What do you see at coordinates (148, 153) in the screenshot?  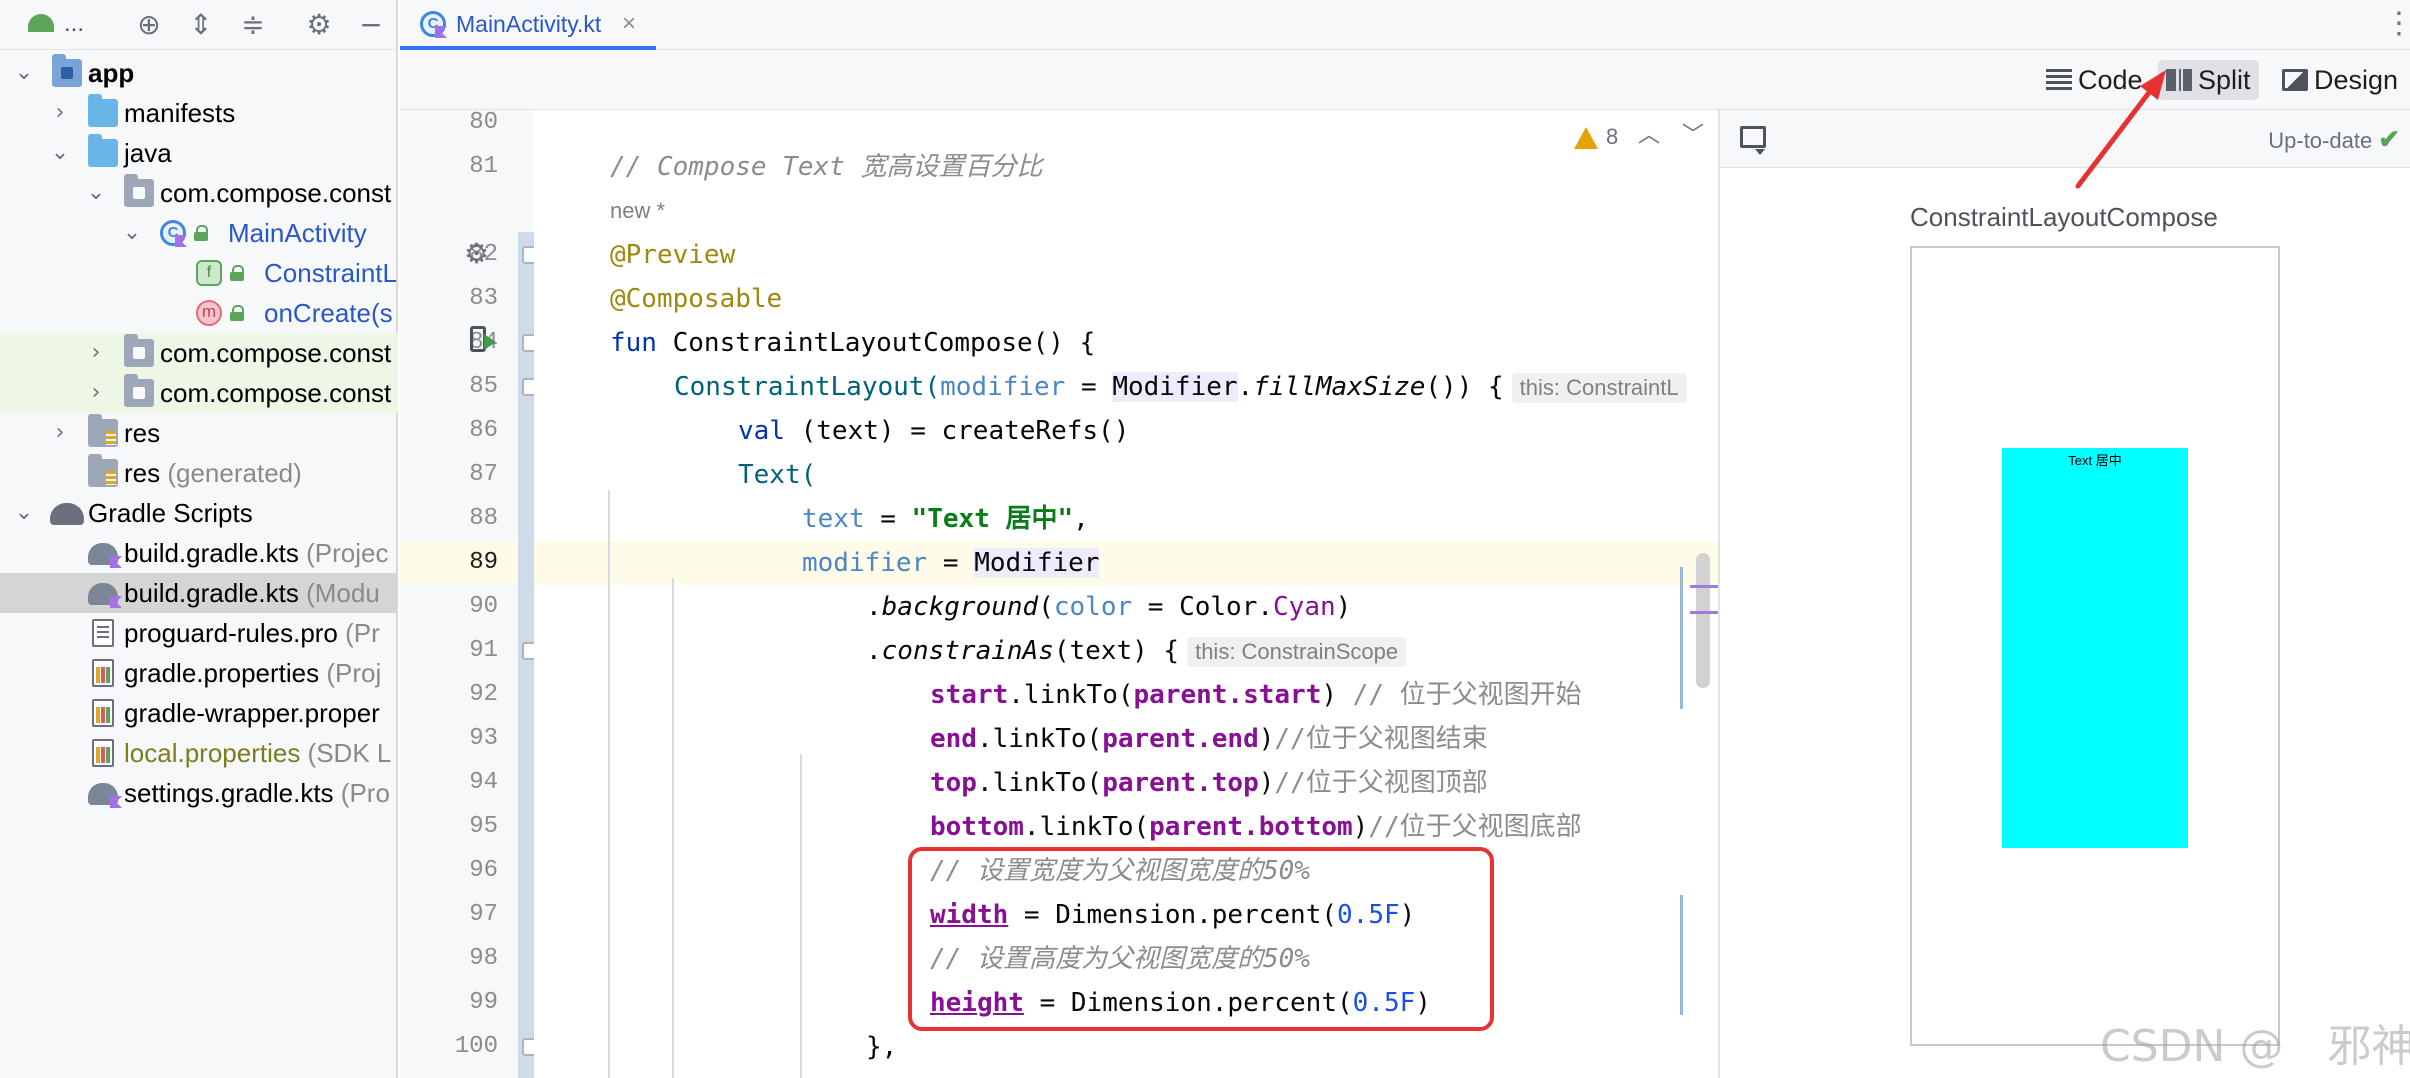 I see `tree-item-label: java` at bounding box center [148, 153].